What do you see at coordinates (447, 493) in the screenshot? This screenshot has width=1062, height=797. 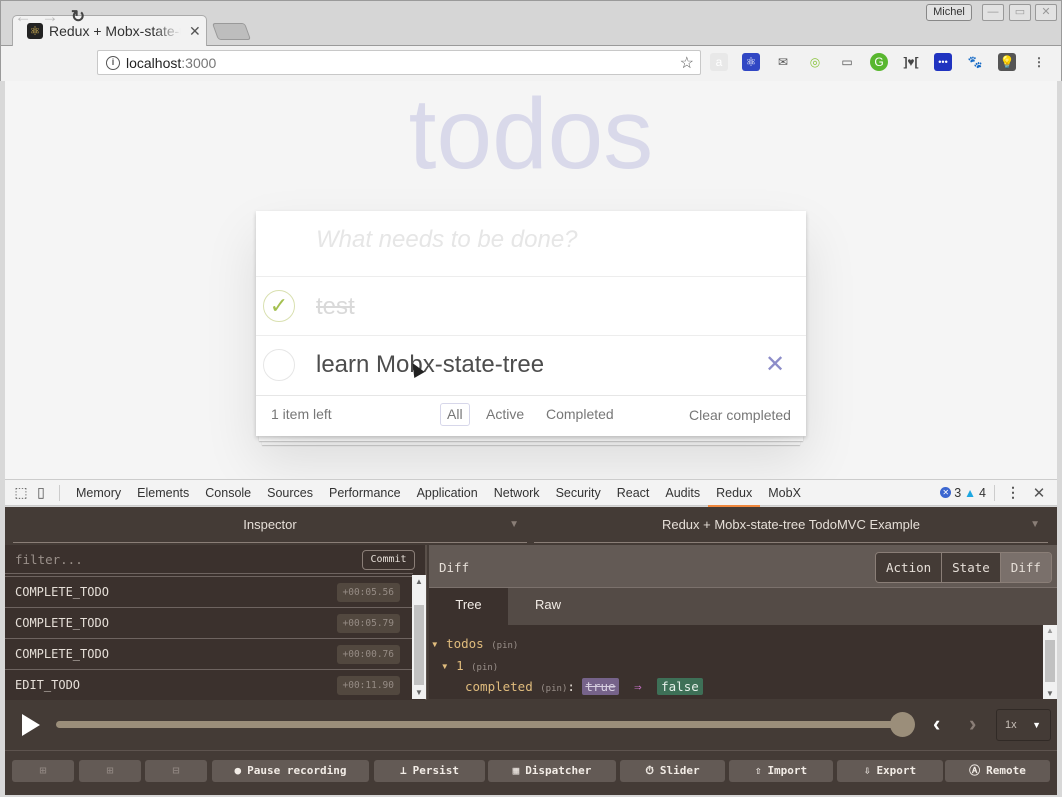 I see `devtools-tab-application: Application` at bounding box center [447, 493].